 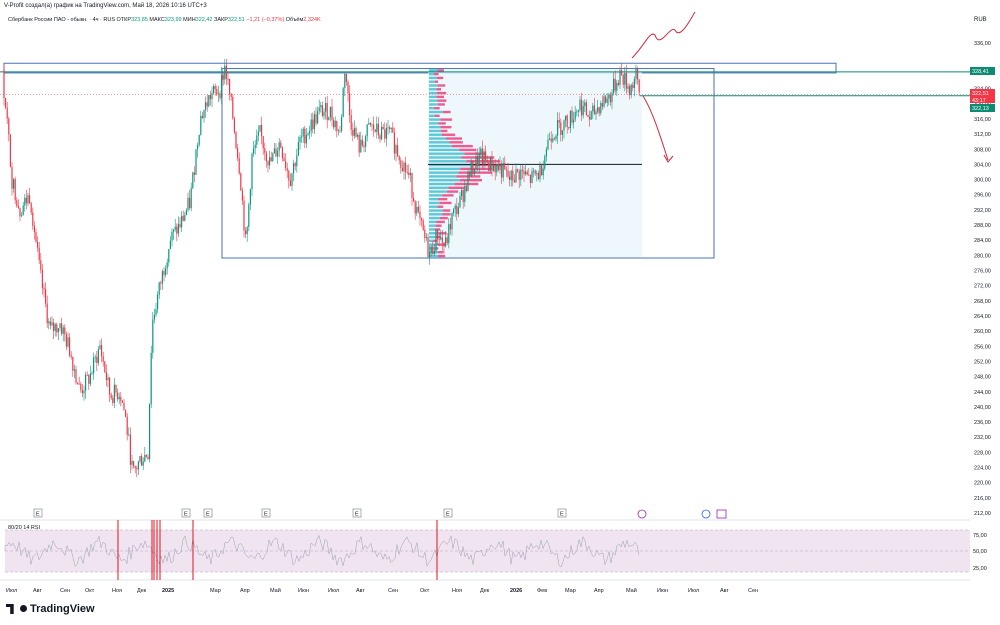 What do you see at coordinates (982, 362) in the screenshot?
I see `price-tick: 252,00` at bounding box center [982, 362].